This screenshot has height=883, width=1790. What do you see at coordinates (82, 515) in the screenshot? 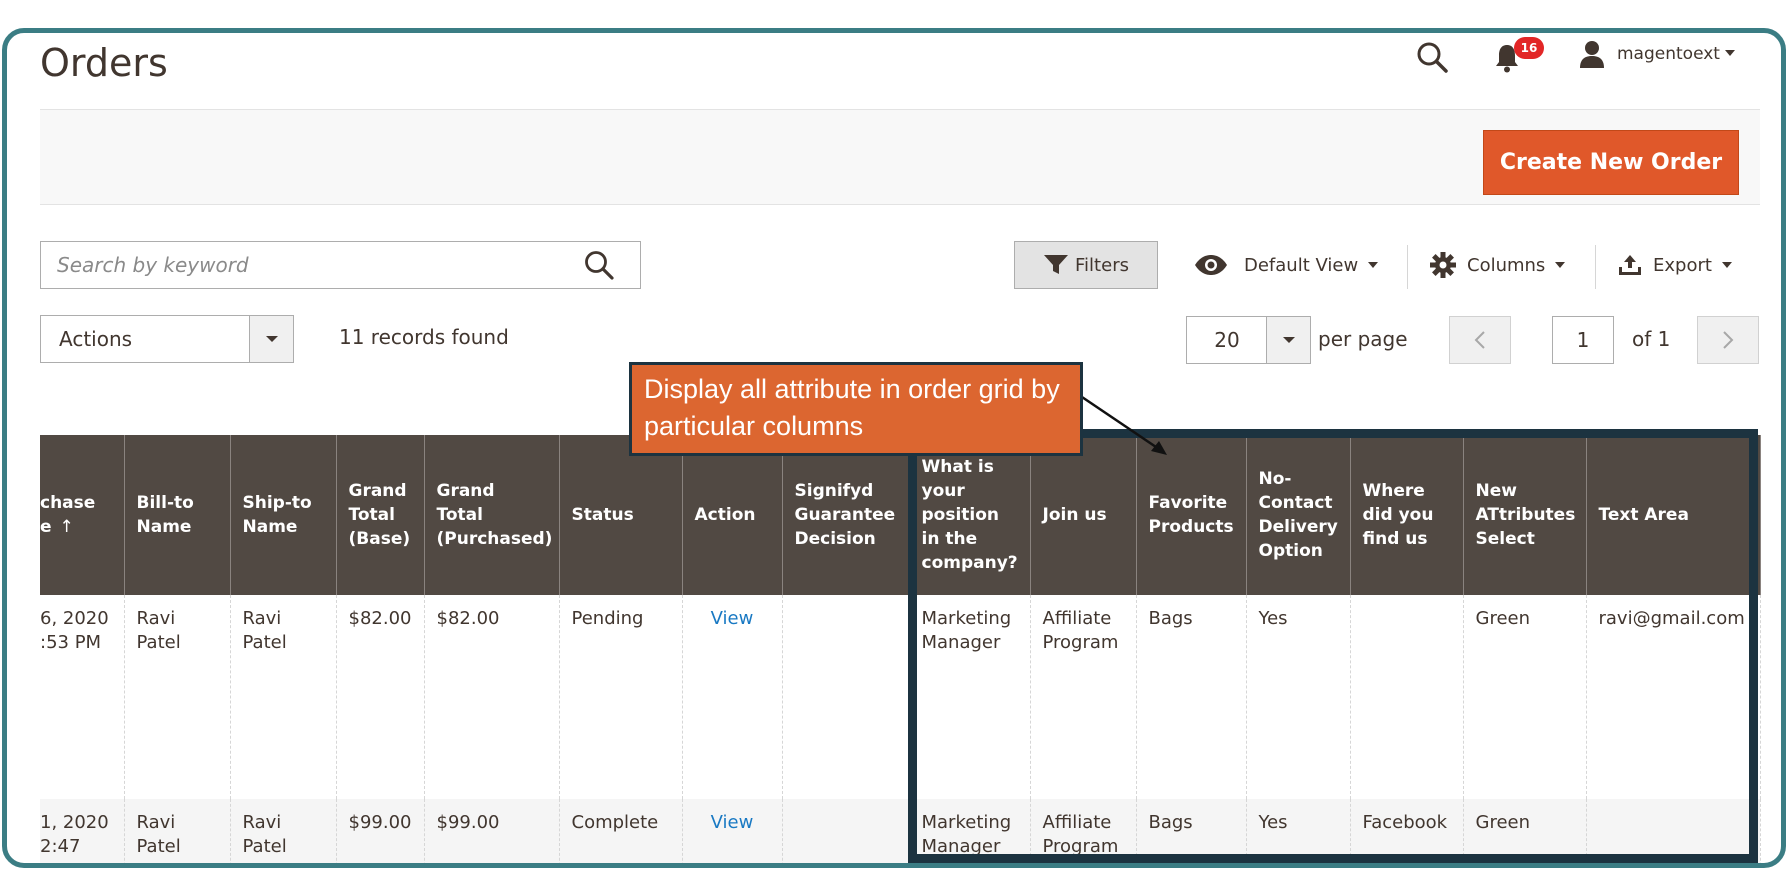
I see `column-header-purchase-date: chase e ↑` at bounding box center [82, 515].